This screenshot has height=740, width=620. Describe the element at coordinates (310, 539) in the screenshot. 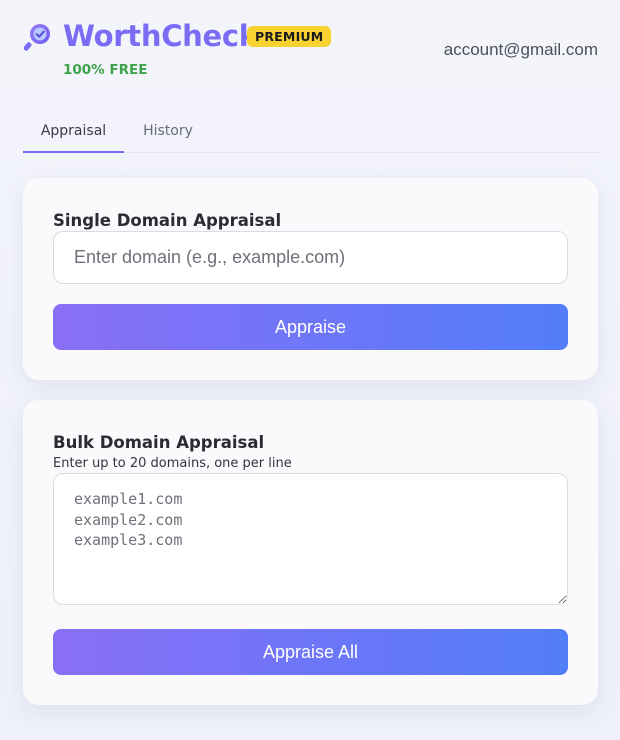

I see `bulk-domains-textarea` at that location.